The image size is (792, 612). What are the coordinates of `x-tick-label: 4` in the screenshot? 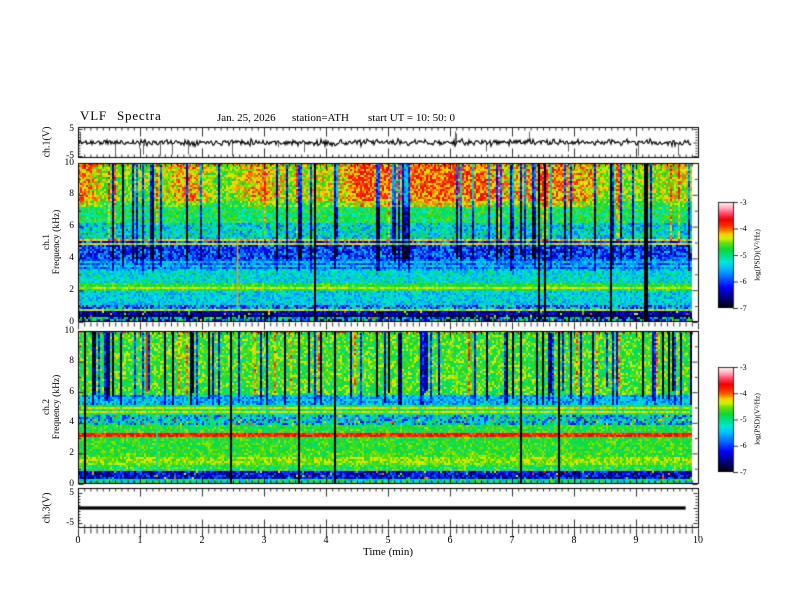 It's located at (326, 540).